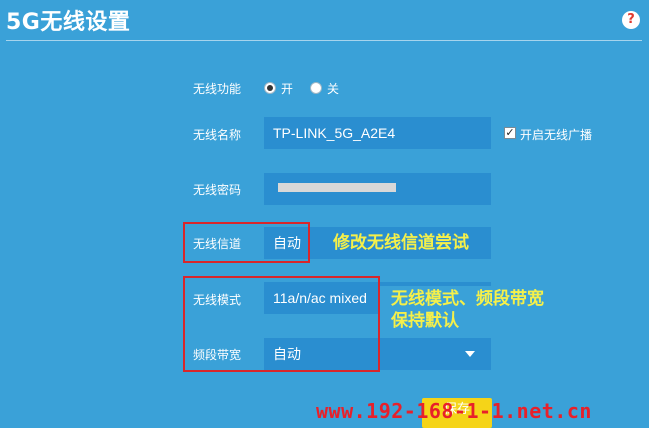 This screenshot has width=649, height=428. What do you see at coordinates (377, 133) in the screenshot?
I see `wireless-name-input: TP-LINK_5G_A2E4` at bounding box center [377, 133].